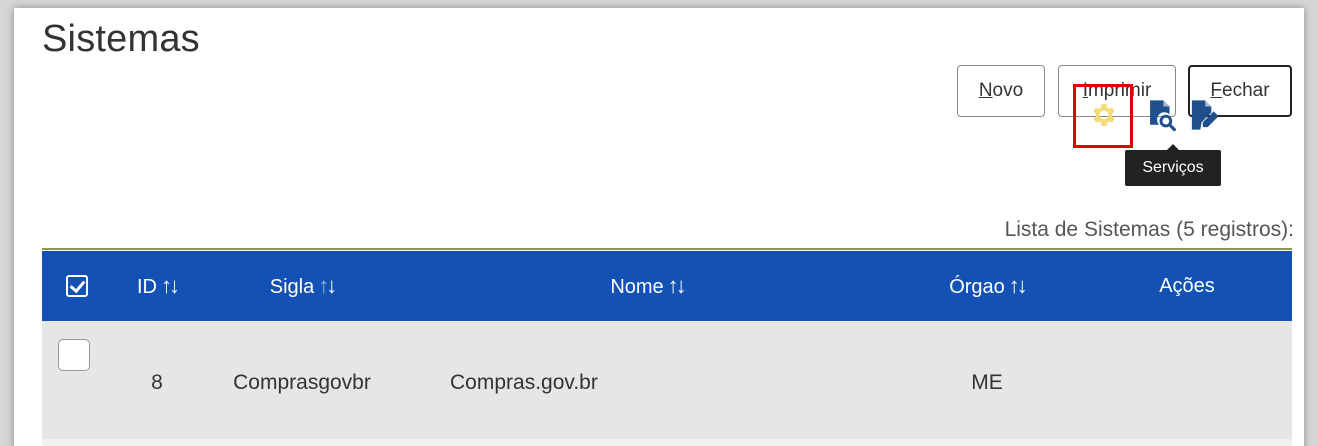  I want to click on row-select-cell, so click(77, 380).